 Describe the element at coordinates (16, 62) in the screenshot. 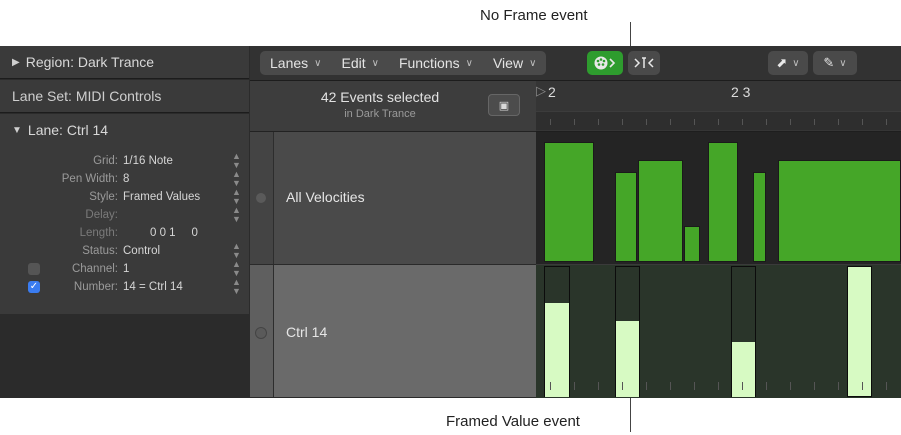

I see `disclosure-right-icon: ▶` at that location.